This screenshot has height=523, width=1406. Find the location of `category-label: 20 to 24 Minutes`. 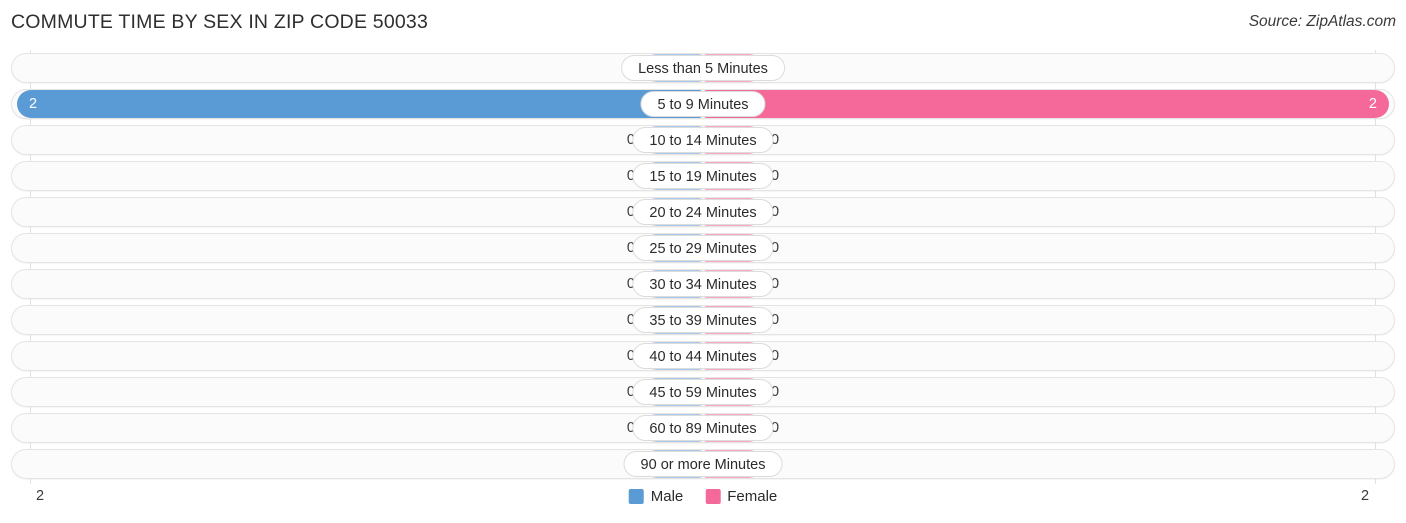

category-label: 20 to 24 Minutes is located at coordinates (703, 212).